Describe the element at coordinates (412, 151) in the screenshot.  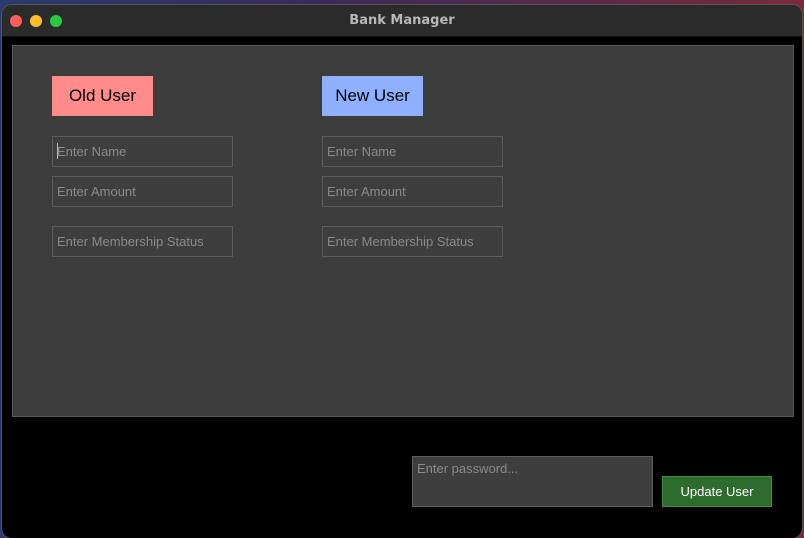
I see `new-user-name-input` at that location.